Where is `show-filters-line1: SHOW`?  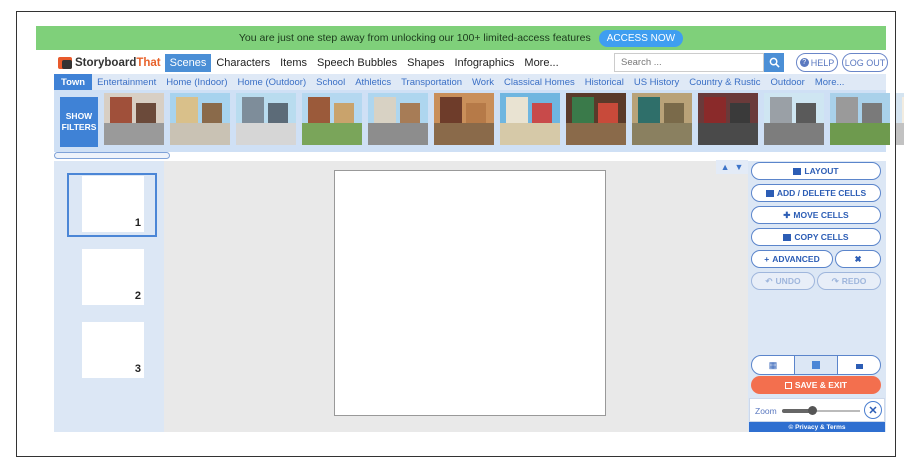
show-filters-line1: SHOW is located at coordinates (79, 116).